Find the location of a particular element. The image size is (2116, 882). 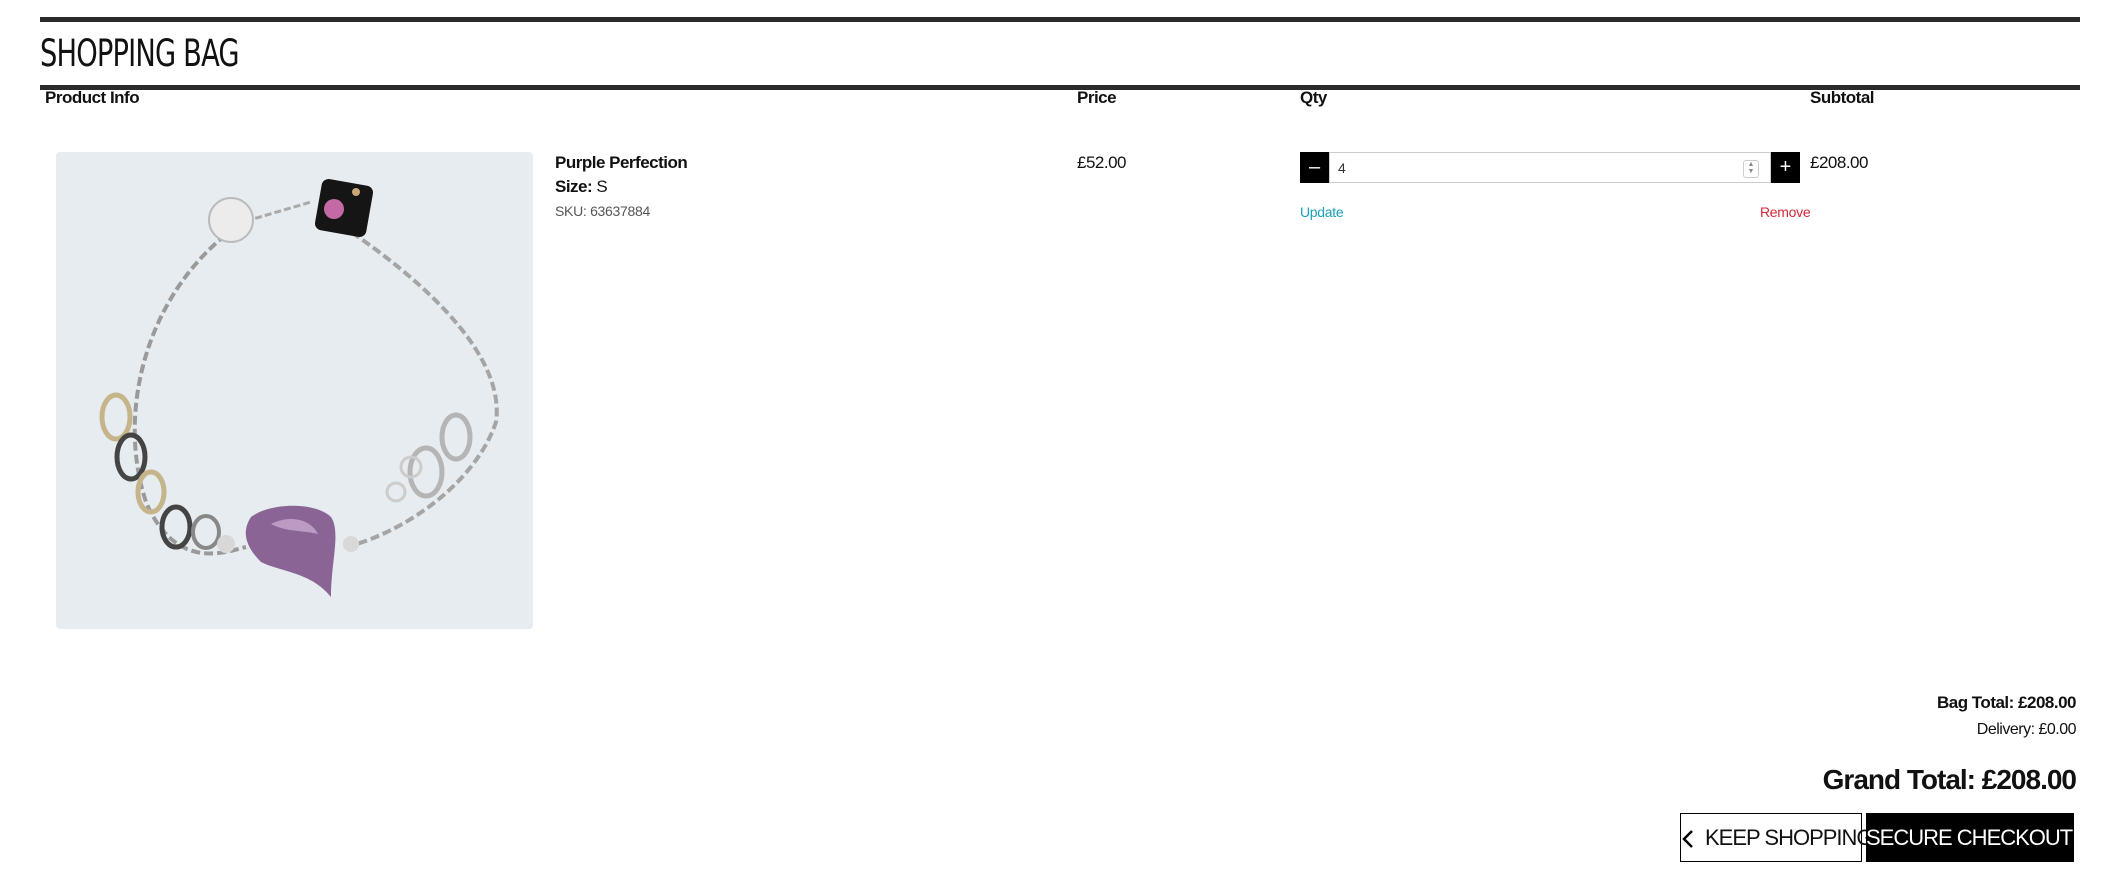

size-label: Size: is located at coordinates (574, 186).